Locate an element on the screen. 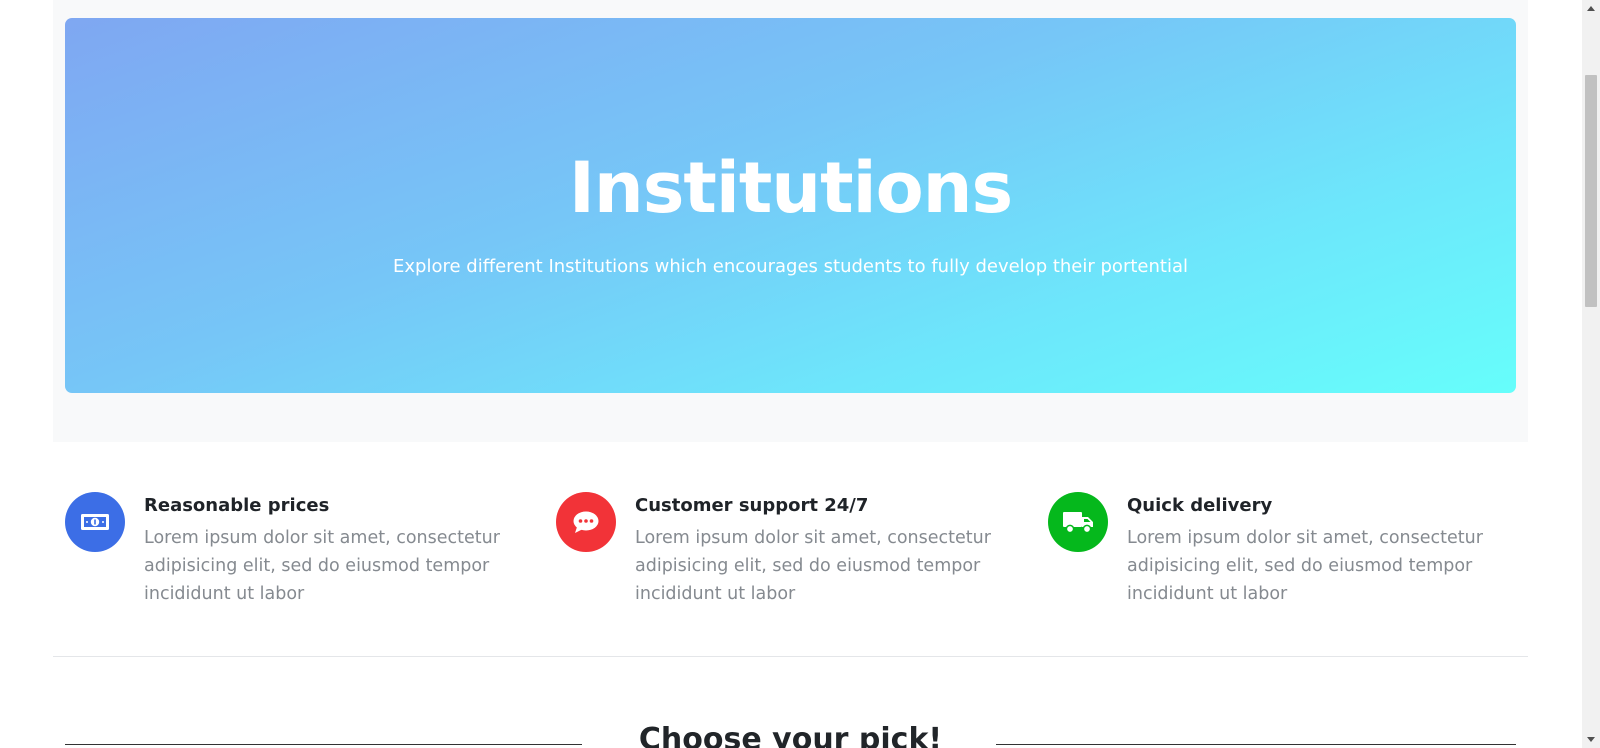 The image size is (1600, 748). feature-title: Customer support 24/7 is located at coordinates (752, 505).